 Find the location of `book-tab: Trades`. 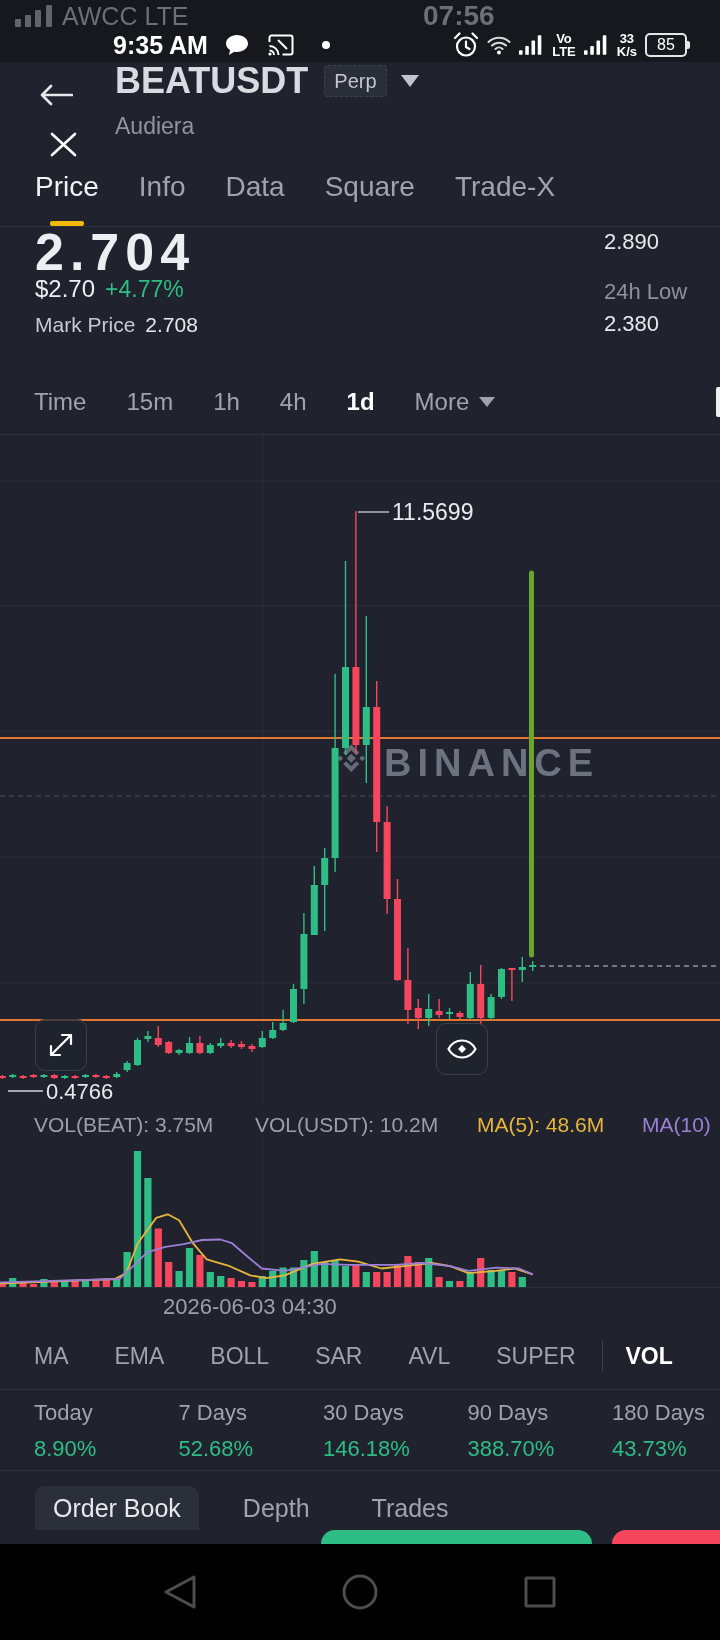

book-tab: Trades is located at coordinates (410, 1508).